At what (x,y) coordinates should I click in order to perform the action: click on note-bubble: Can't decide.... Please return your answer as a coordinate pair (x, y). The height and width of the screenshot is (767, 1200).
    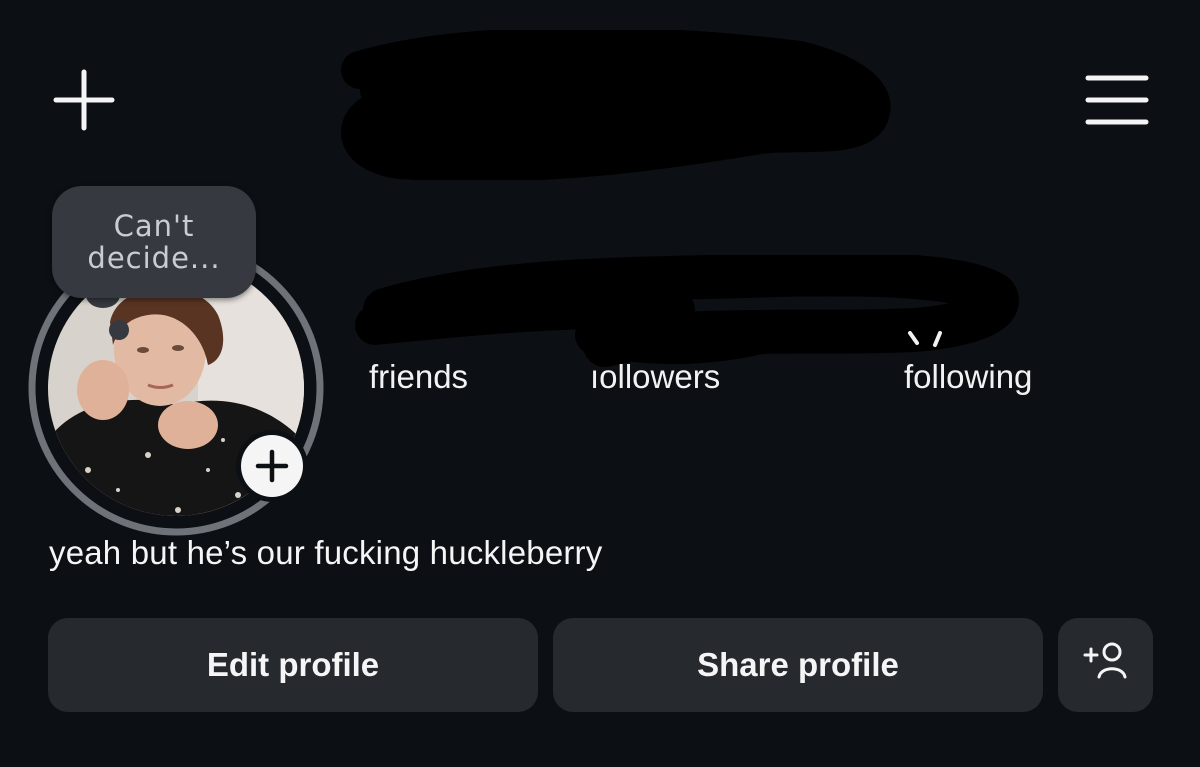
    Looking at the image, I should click on (154, 242).